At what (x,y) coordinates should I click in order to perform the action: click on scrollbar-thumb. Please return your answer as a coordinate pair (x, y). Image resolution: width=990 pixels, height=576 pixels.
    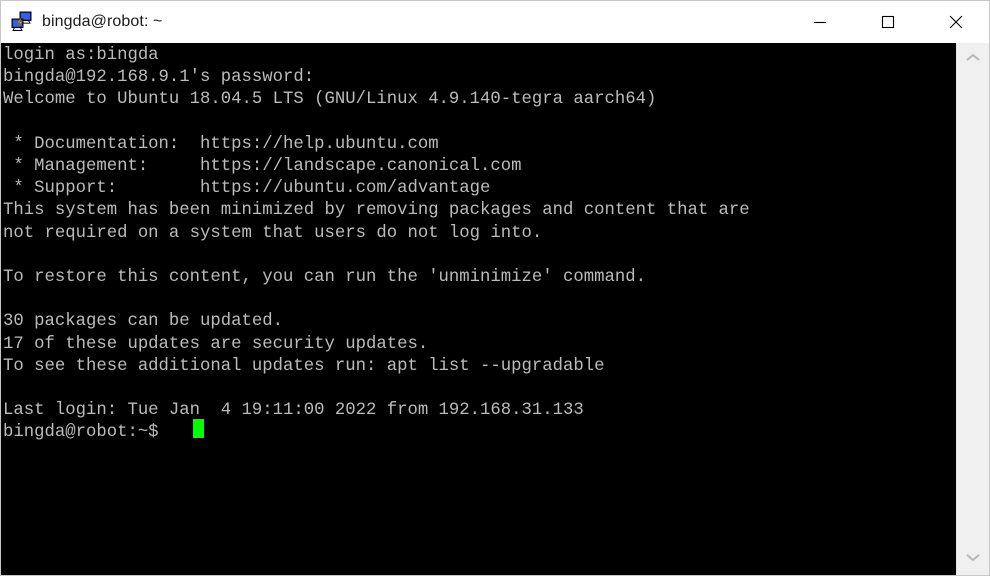
    Looking at the image, I should click on (973, 309).